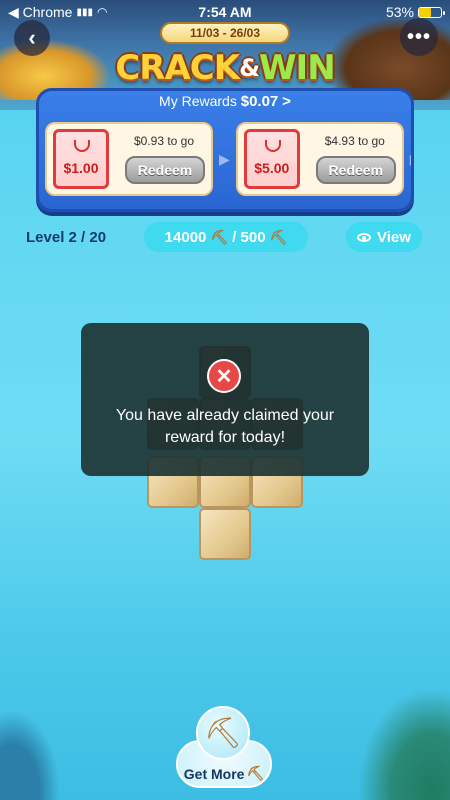 The width and height of the screenshot is (450, 800). I want to click on amount-to-go: $0.93 to go, so click(164, 141).